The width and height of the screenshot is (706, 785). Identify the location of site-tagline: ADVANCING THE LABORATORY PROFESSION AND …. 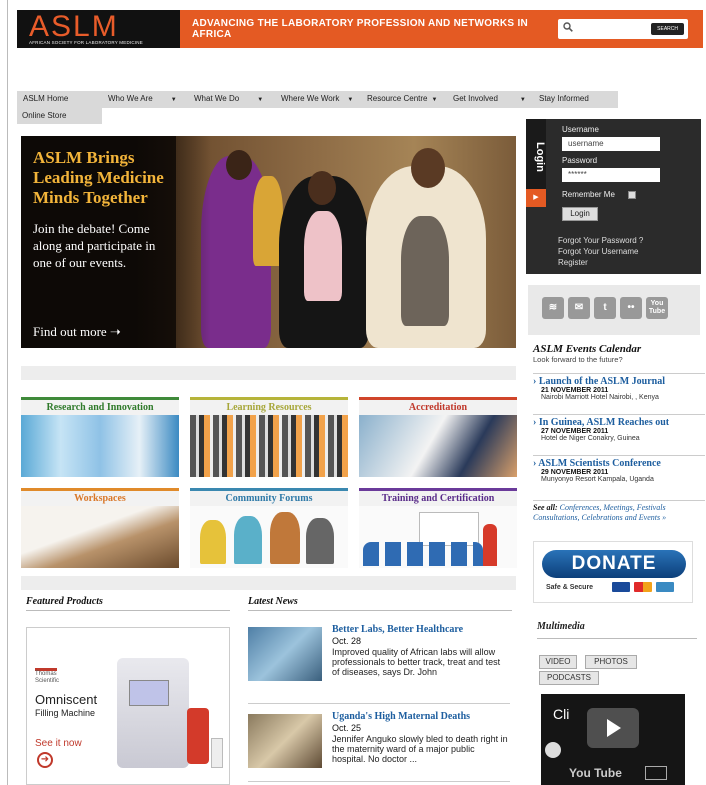
(360, 29).